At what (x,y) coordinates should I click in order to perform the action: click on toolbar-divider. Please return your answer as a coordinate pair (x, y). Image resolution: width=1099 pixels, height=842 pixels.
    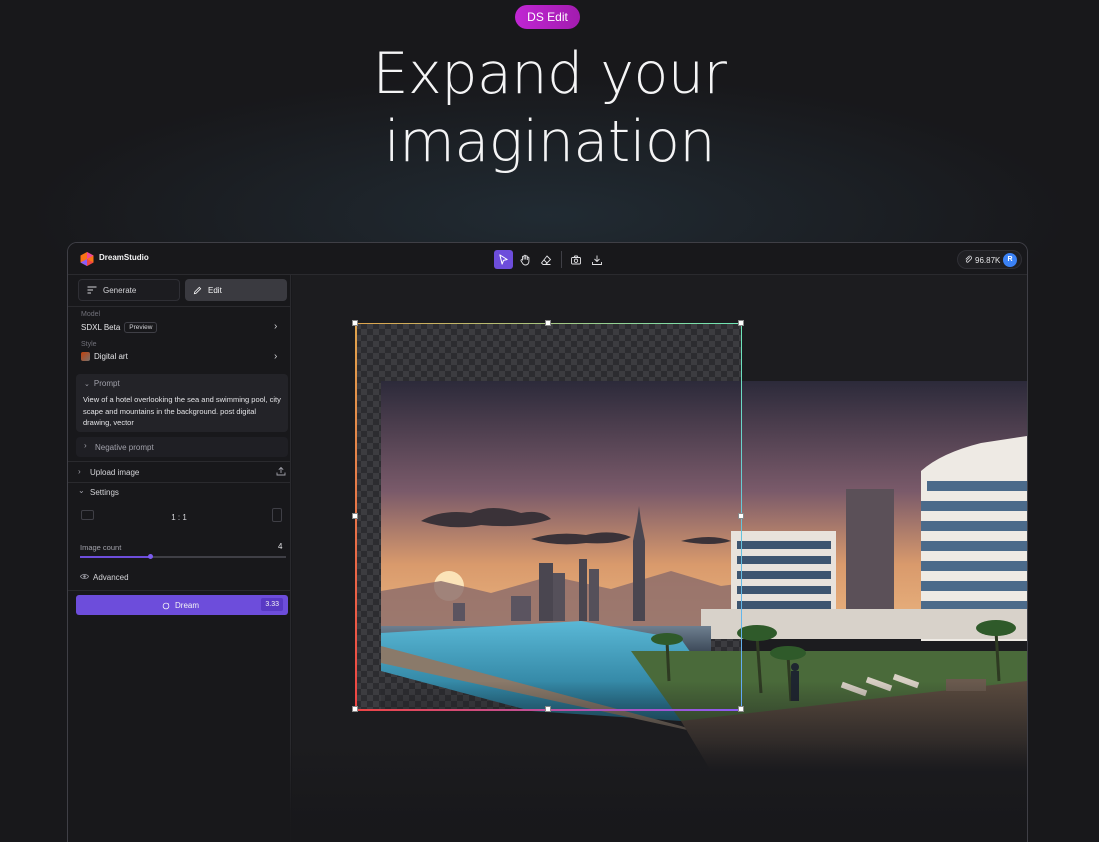
    Looking at the image, I should click on (561, 259).